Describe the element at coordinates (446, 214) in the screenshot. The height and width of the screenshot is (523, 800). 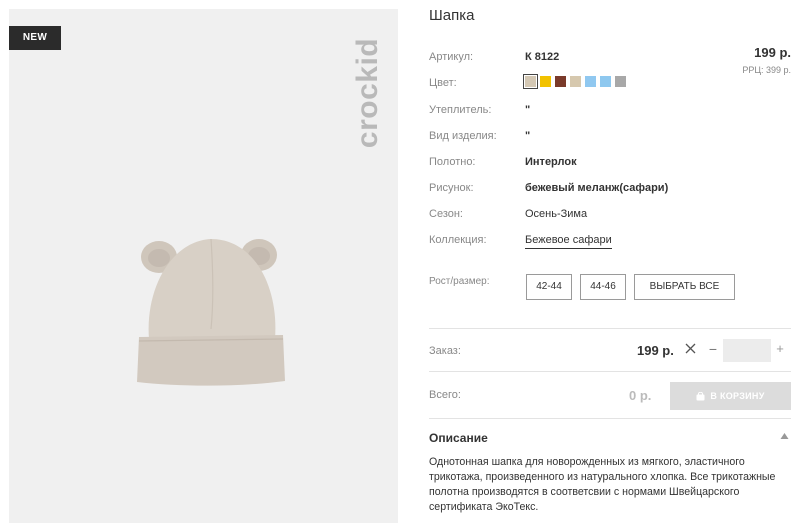
I see `attr-label-season: Сезон:` at that location.